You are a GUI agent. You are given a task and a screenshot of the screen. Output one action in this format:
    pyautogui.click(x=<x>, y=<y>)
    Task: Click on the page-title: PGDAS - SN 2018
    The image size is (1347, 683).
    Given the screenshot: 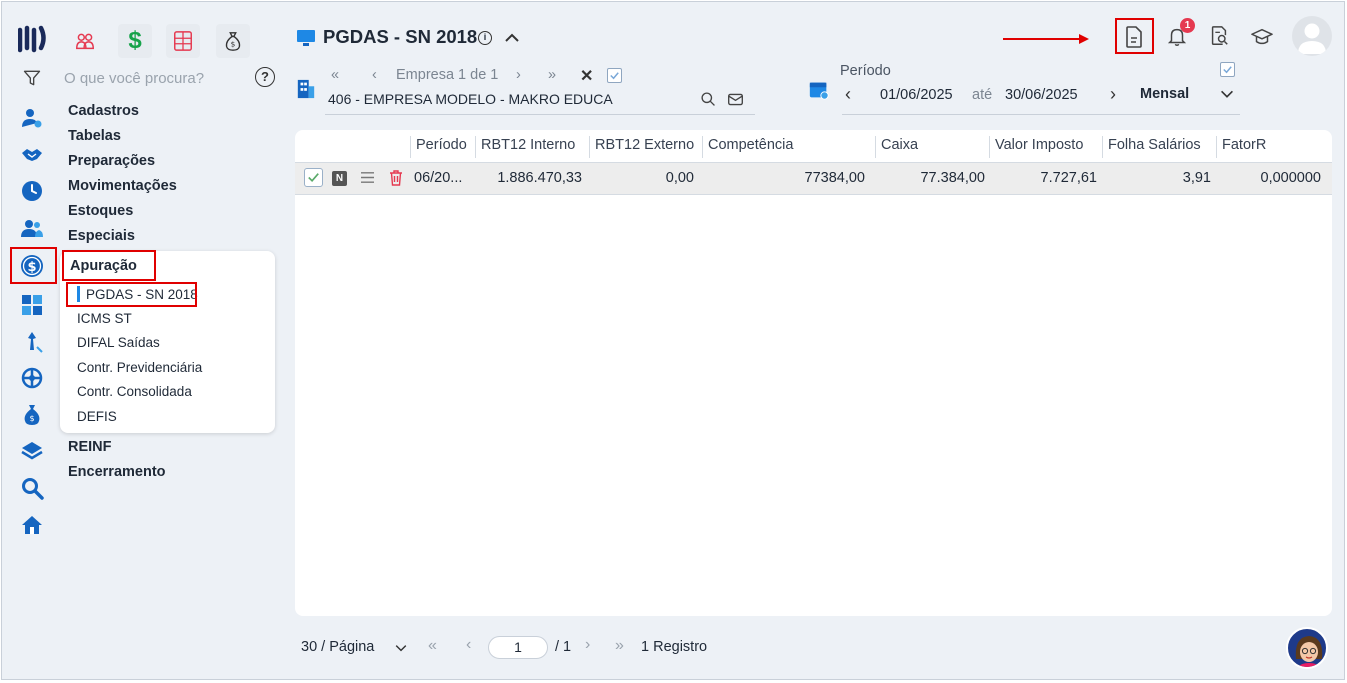 What is the action you would take?
    pyautogui.click(x=400, y=36)
    